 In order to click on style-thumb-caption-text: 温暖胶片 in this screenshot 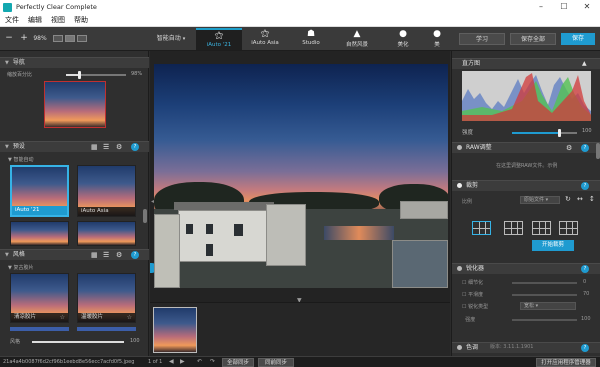, I will do `click(92, 317)`.